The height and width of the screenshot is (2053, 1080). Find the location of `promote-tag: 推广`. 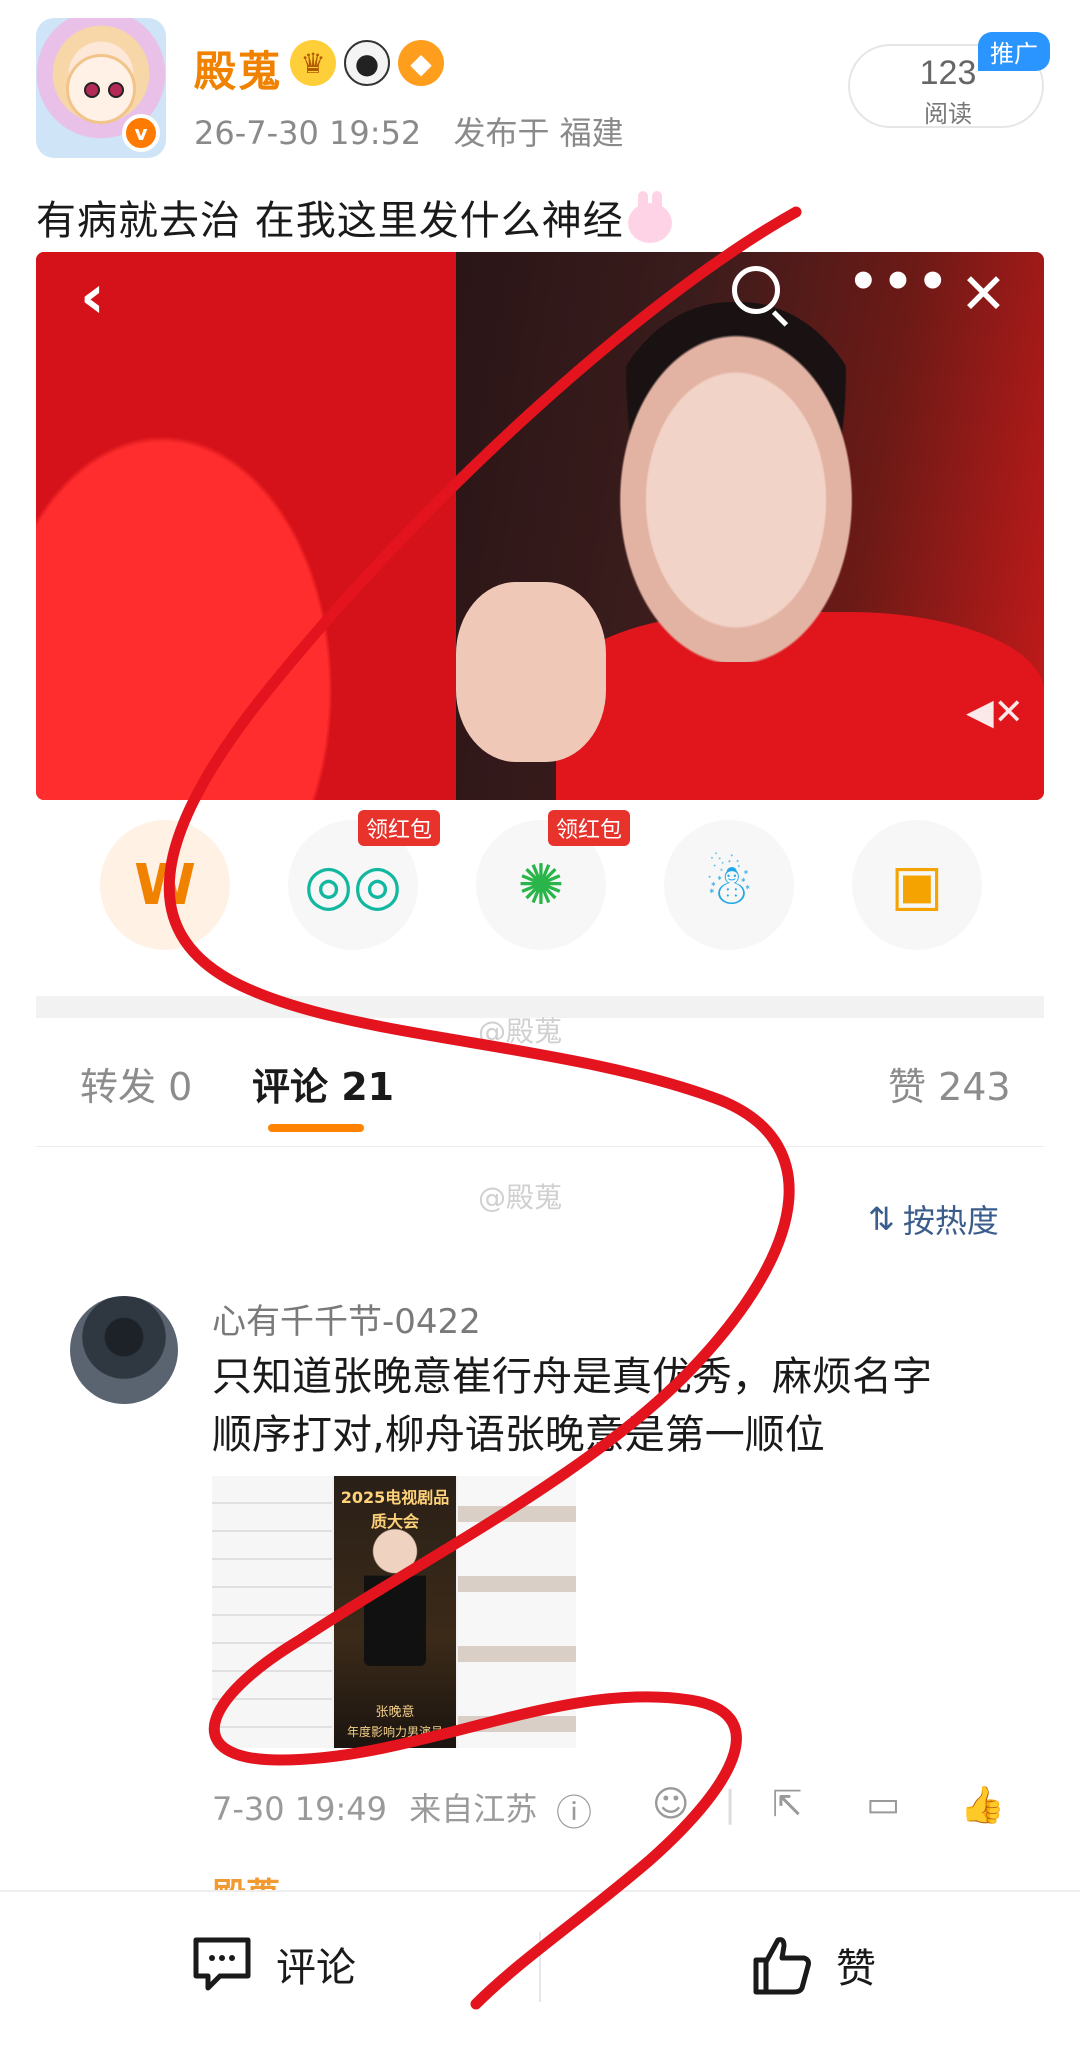

promote-tag: 推广 is located at coordinates (1014, 51).